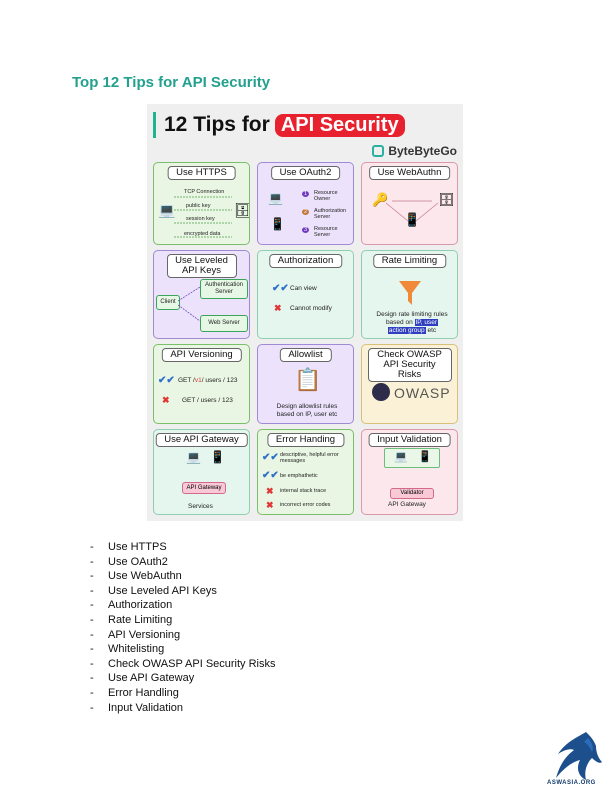 The height and width of the screenshot is (792, 612). I want to click on error-tip-3: internal stack trace, so click(303, 491).